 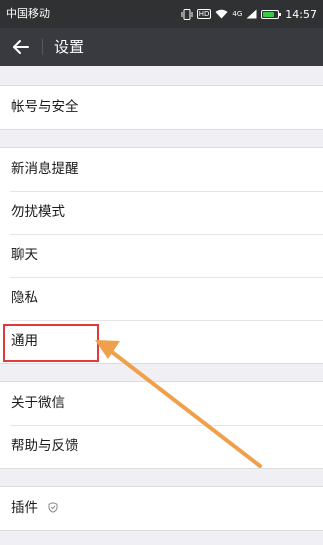 What do you see at coordinates (178, 404) in the screenshot?
I see `annotation-arrow-icon` at bounding box center [178, 404].